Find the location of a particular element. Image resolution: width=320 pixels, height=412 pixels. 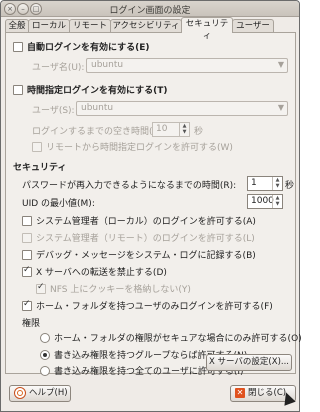

window-title: ログイン画面の設定 is located at coordinates (150, 11).